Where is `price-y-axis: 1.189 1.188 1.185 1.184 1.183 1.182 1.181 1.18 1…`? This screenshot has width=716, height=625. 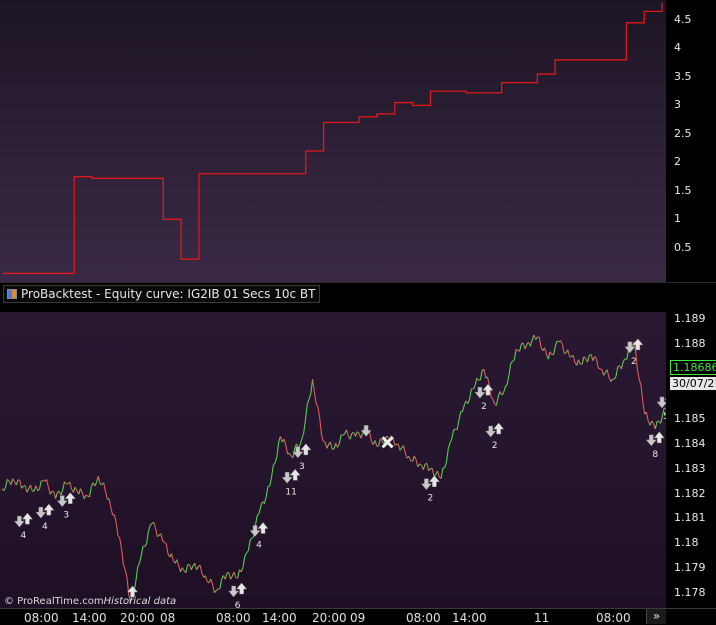 price-y-axis: 1.189 1.188 1.185 1.184 1.183 1.182 1.181 1.18 1… is located at coordinates (691, 460).